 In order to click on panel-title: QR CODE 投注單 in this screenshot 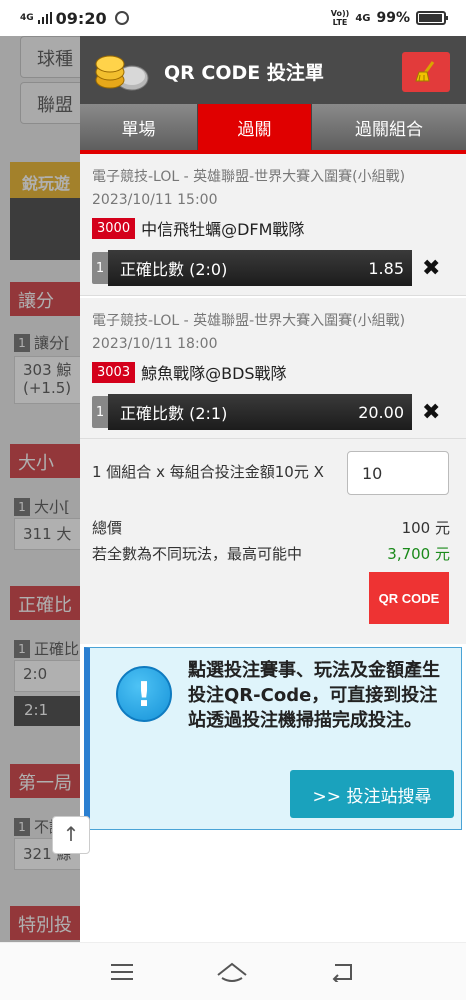, I will do `click(244, 73)`.